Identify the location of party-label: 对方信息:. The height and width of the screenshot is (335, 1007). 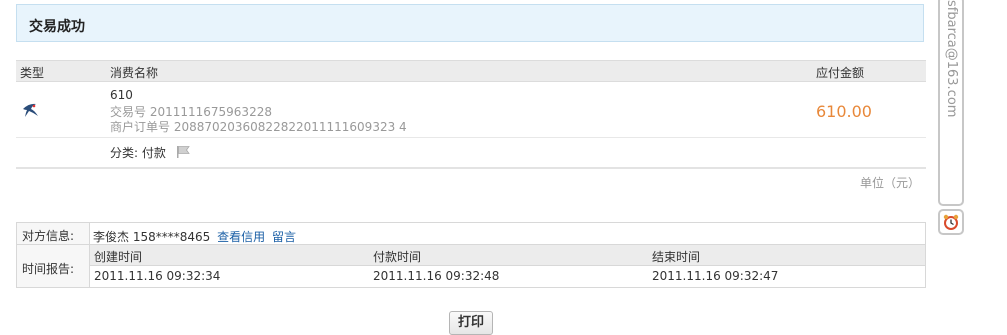
(48, 236).